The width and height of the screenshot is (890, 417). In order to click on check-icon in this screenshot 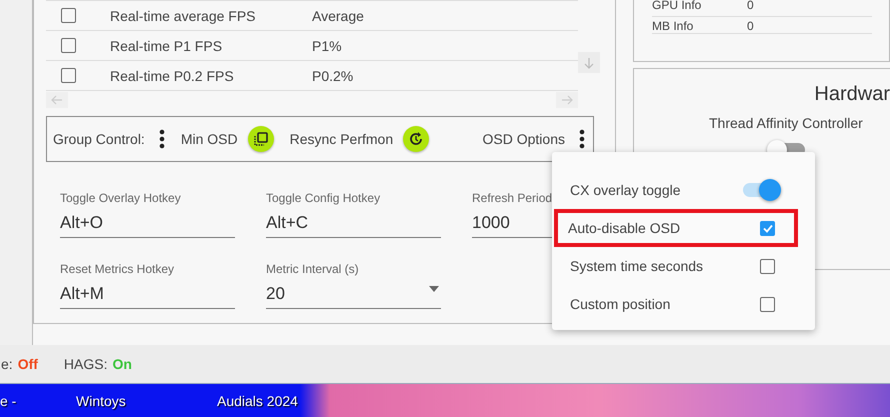, I will do `click(768, 228)`.